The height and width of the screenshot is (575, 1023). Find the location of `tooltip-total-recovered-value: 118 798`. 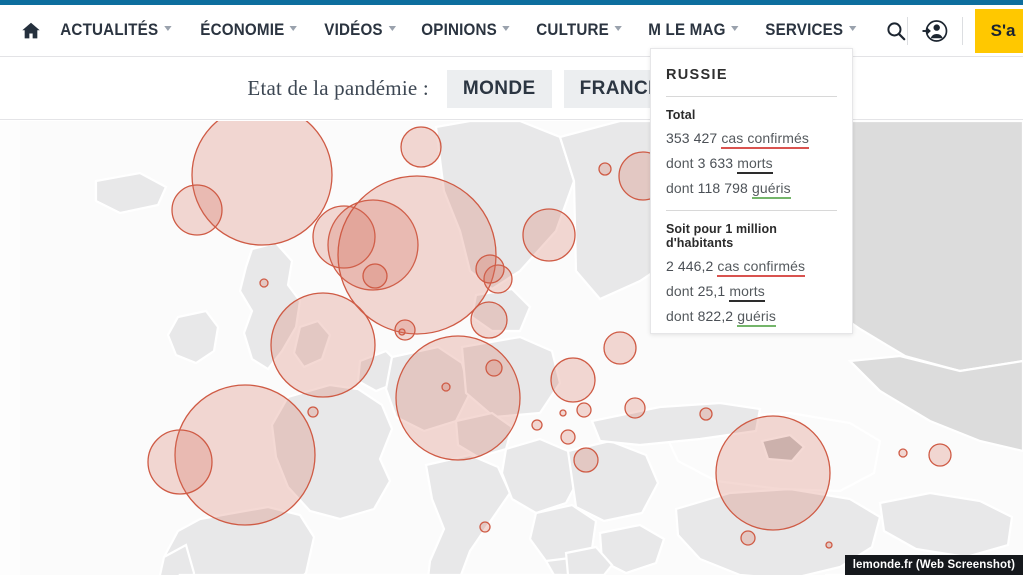

tooltip-total-recovered-value: 118 798 is located at coordinates (722, 188).